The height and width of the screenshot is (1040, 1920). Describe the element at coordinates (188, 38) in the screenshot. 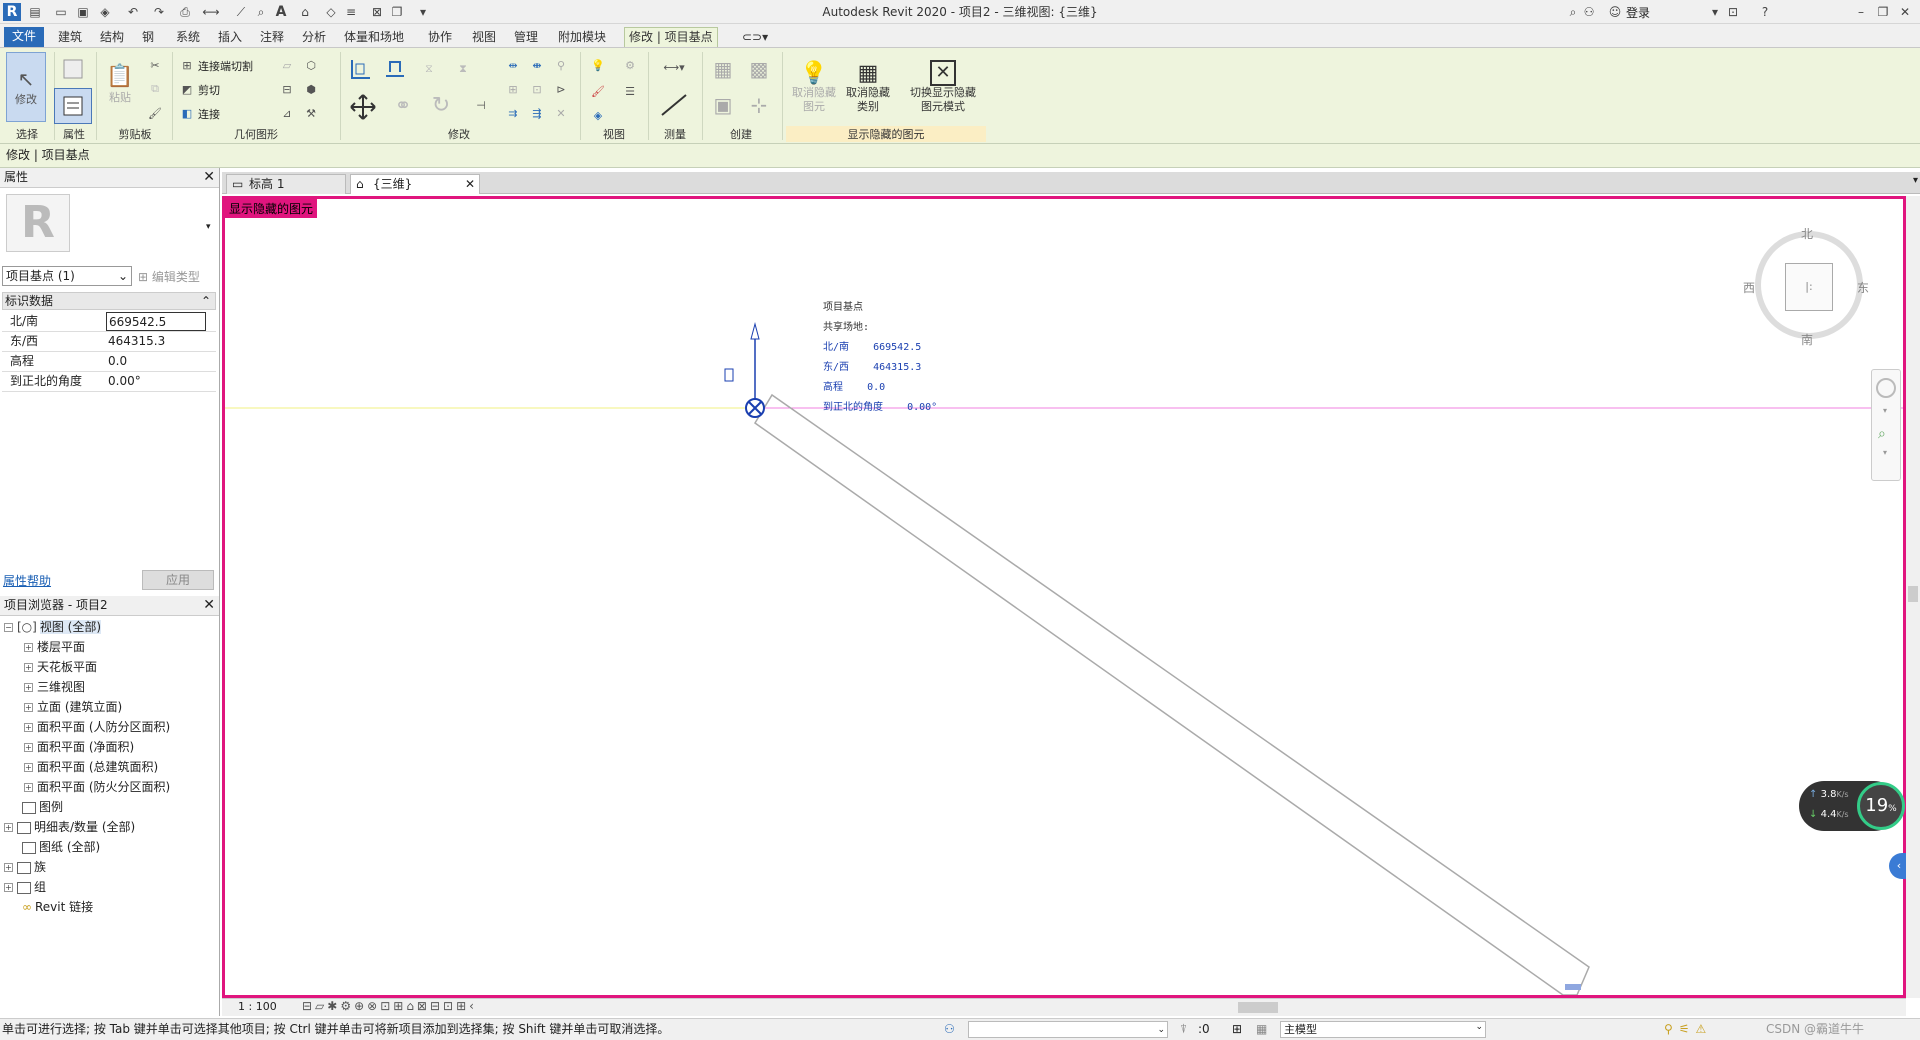

I see `tab-systems: 系统` at that location.